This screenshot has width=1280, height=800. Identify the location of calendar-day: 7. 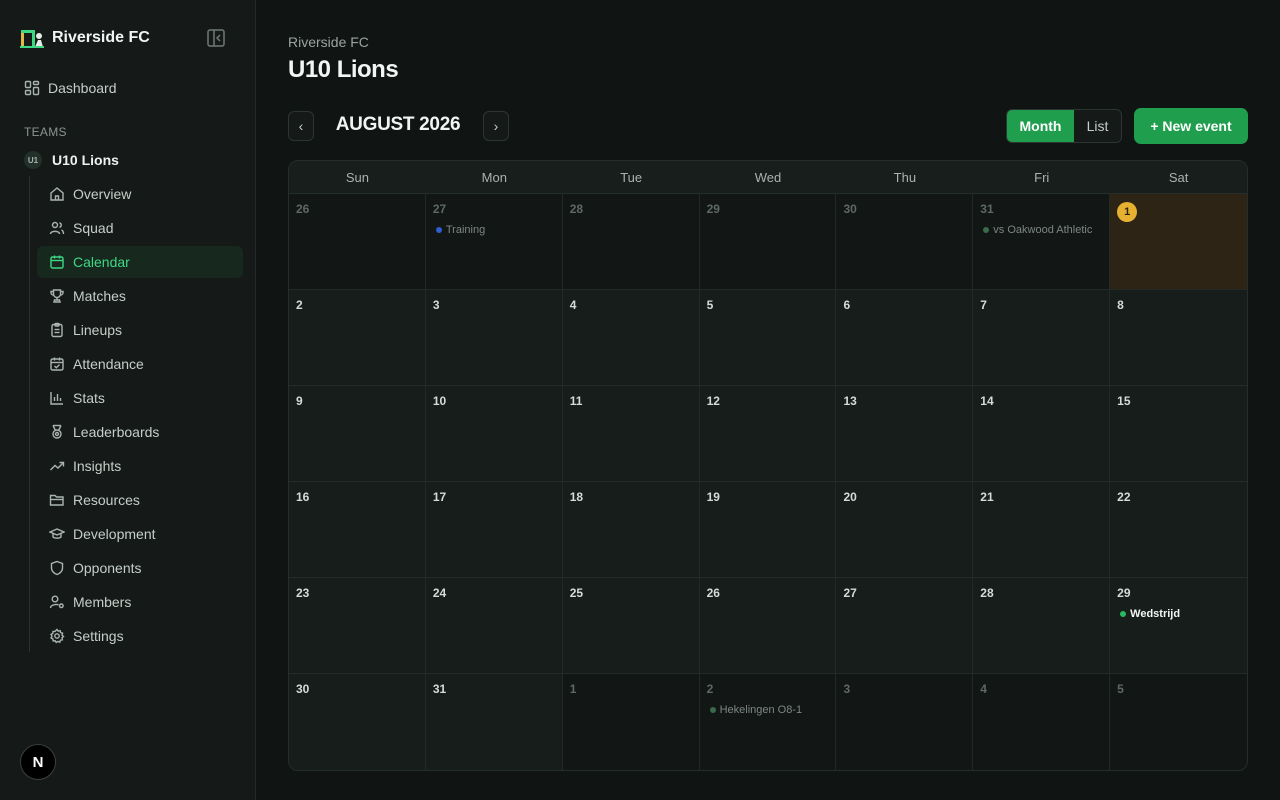
(1042, 337).